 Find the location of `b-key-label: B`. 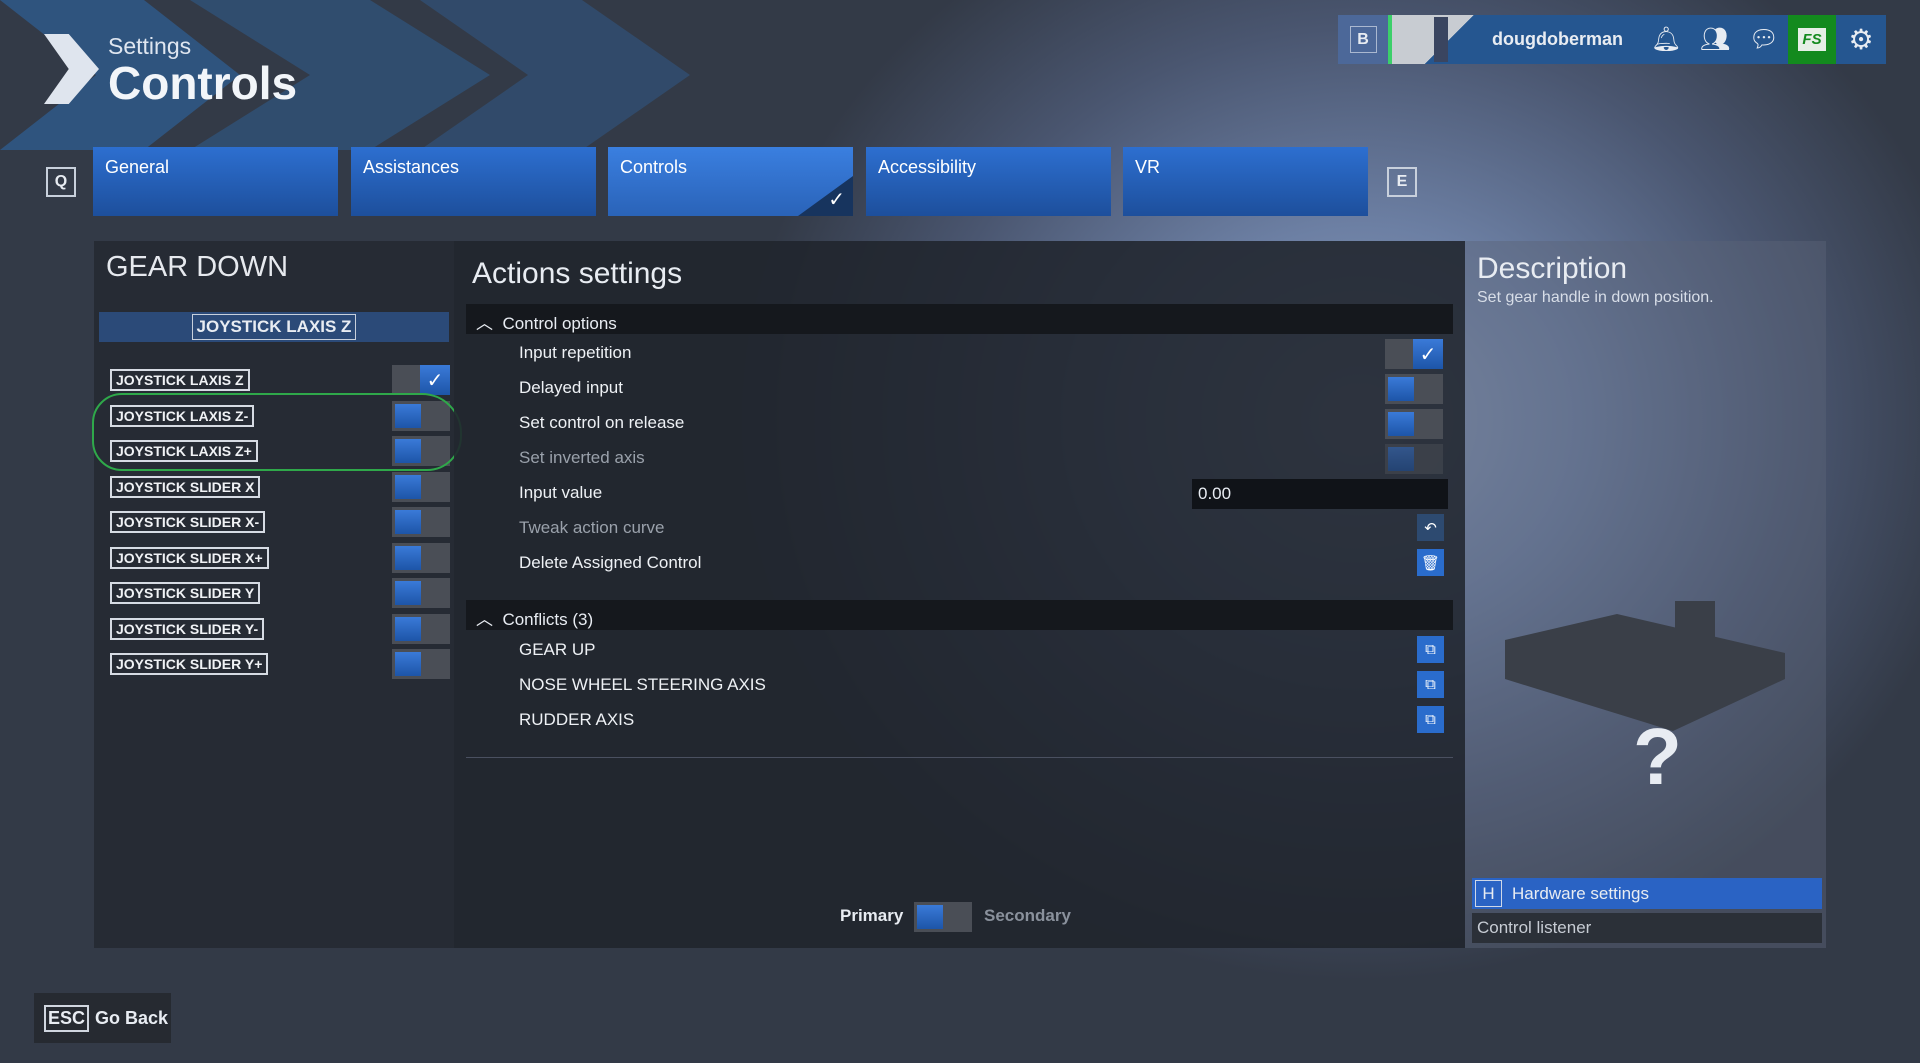

b-key-label: B is located at coordinates (1363, 39).